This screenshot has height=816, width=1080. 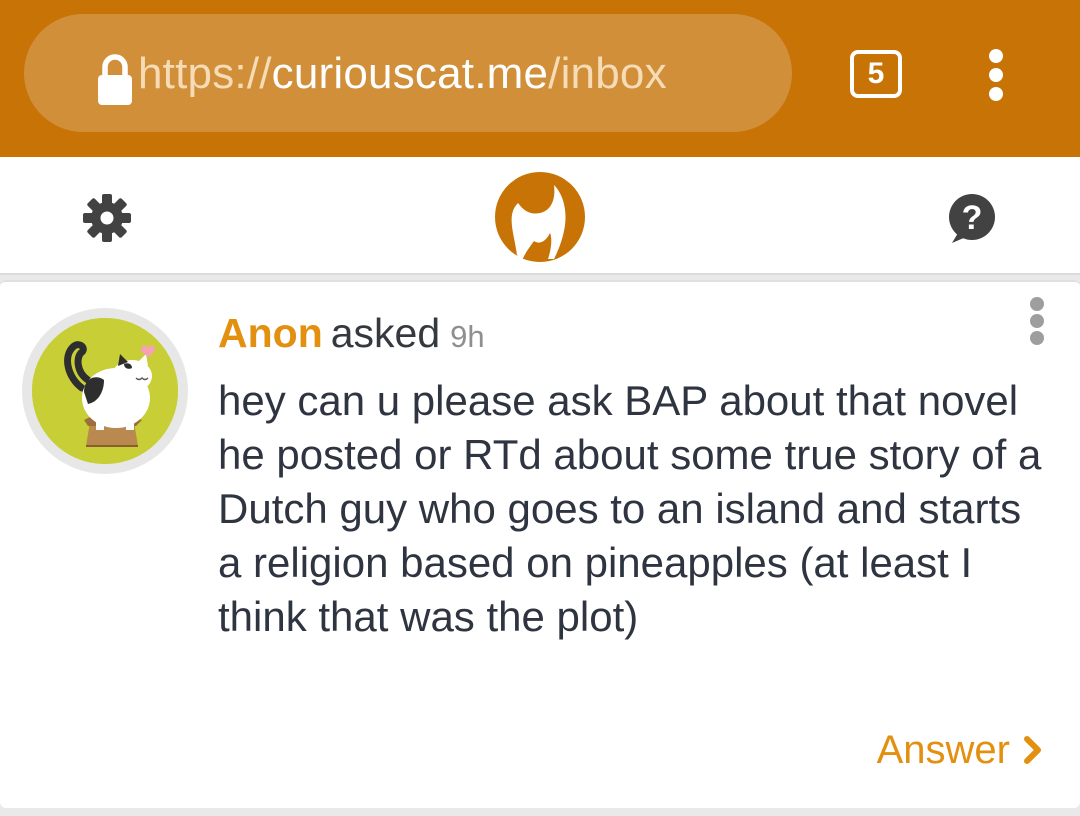 What do you see at coordinates (607, 73) in the screenshot?
I see `url-path: /inbox` at bounding box center [607, 73].